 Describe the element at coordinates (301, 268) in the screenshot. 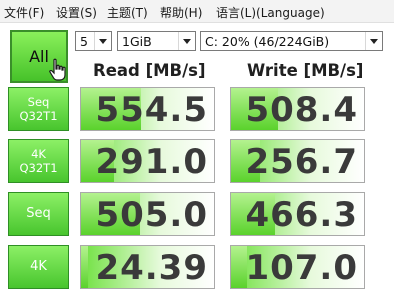

I see `result-value: 107.0` at that location.